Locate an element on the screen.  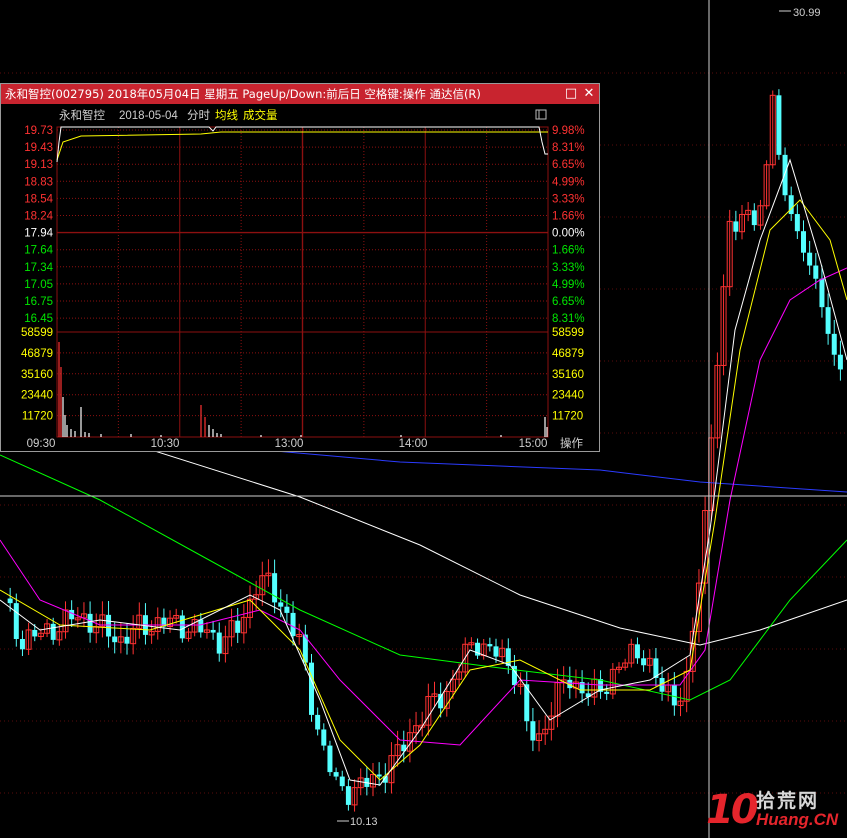
volume-tick-right: 11720 is located at coordinates (567, 417).